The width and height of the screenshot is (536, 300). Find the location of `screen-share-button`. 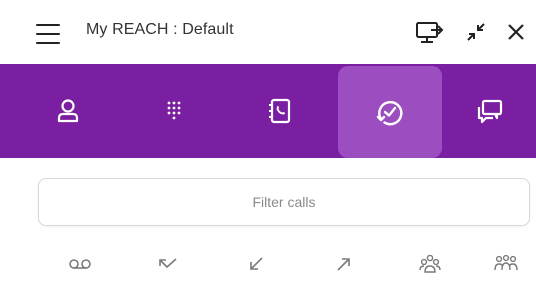

screen-share-button is located at coordinates (430, 32).